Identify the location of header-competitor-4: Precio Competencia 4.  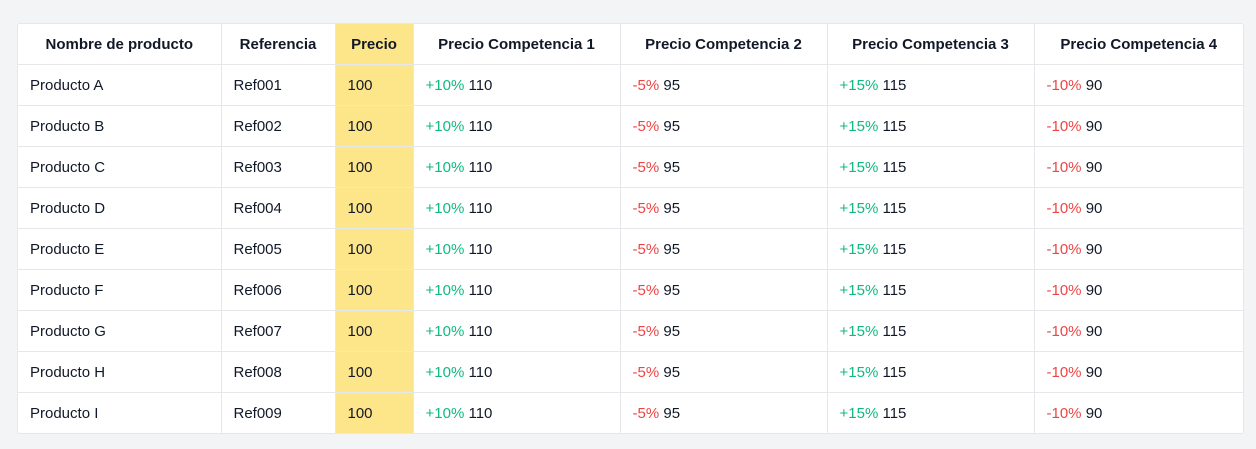
(1138, 44).